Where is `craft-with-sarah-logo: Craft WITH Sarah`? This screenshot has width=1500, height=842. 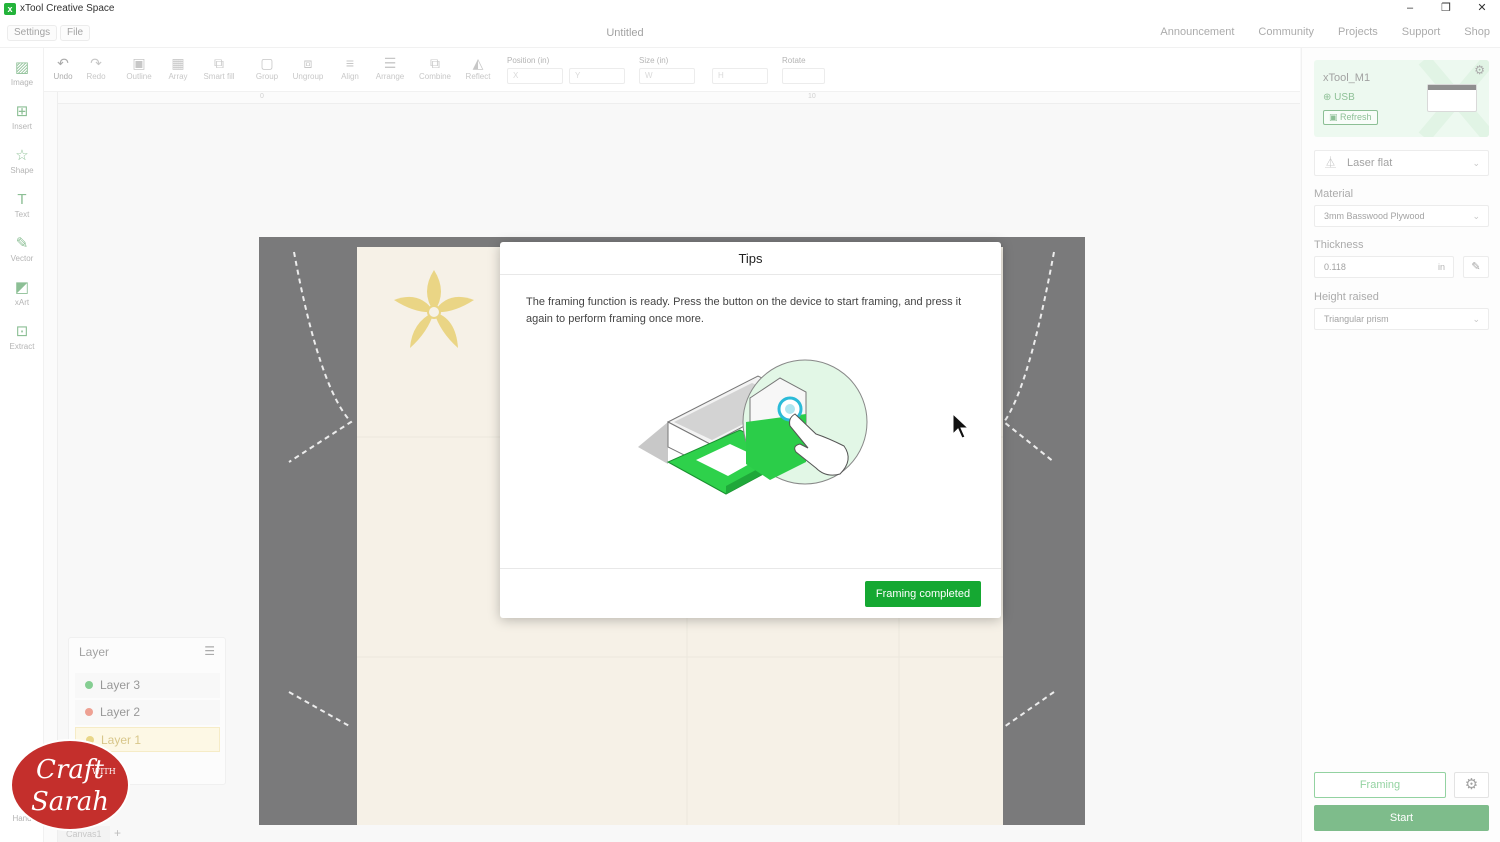
craft-with-sarah-logo: Craft WITH Sarah is located at coordinates (70, 785).